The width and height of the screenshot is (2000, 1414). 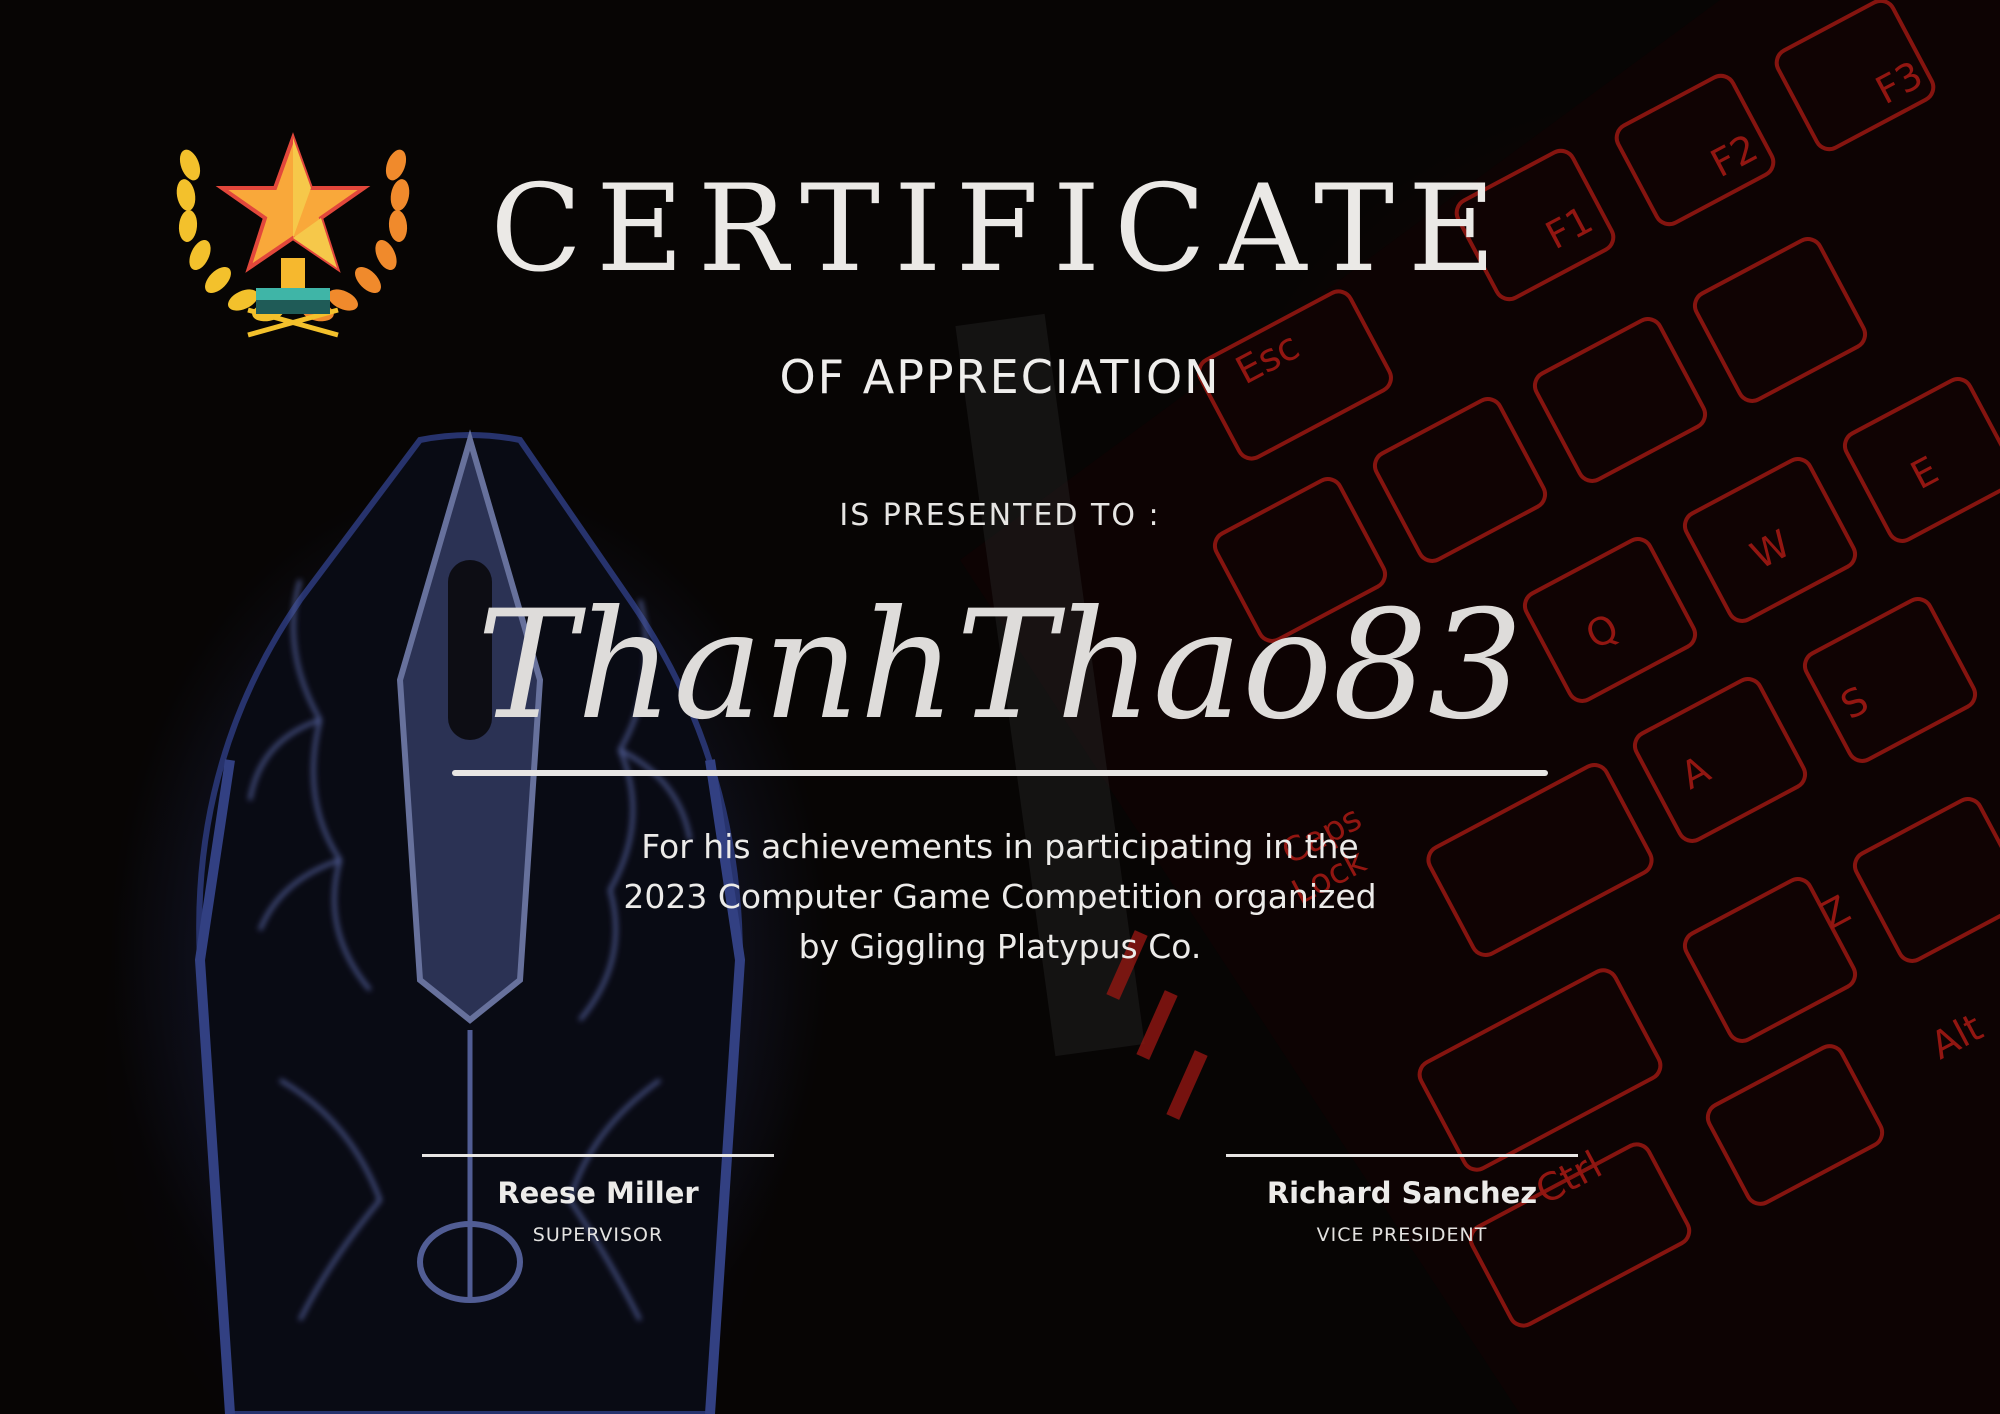 What do you see at coordinates (1000, 946) in the screenshot?
I see `description-line: by Giggling Platypus Co.` at bounding box center [1000, 946].